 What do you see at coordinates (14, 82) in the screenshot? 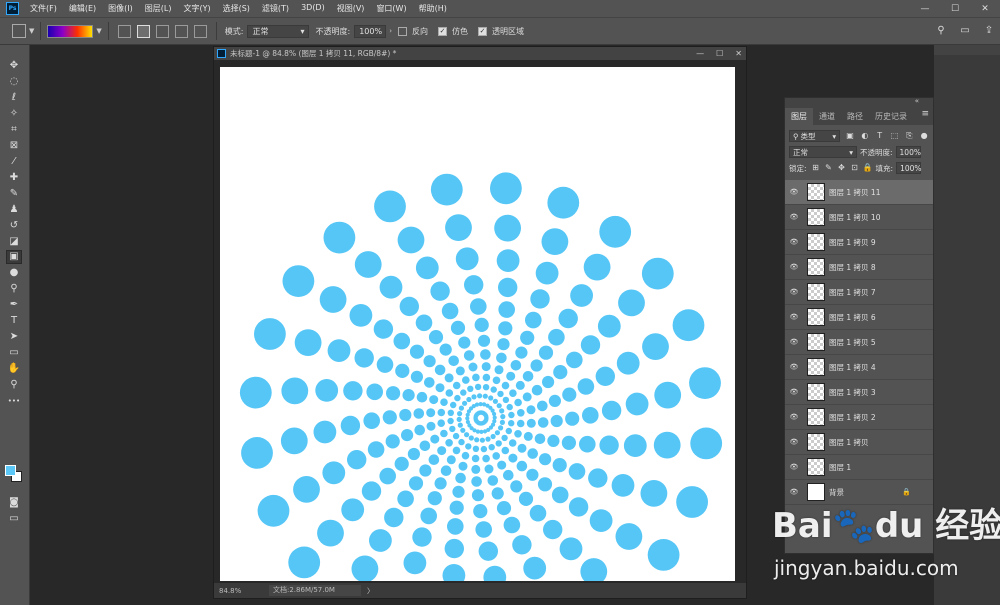
I see `marquee-tool: ◌` at bounding box center [14, 82].